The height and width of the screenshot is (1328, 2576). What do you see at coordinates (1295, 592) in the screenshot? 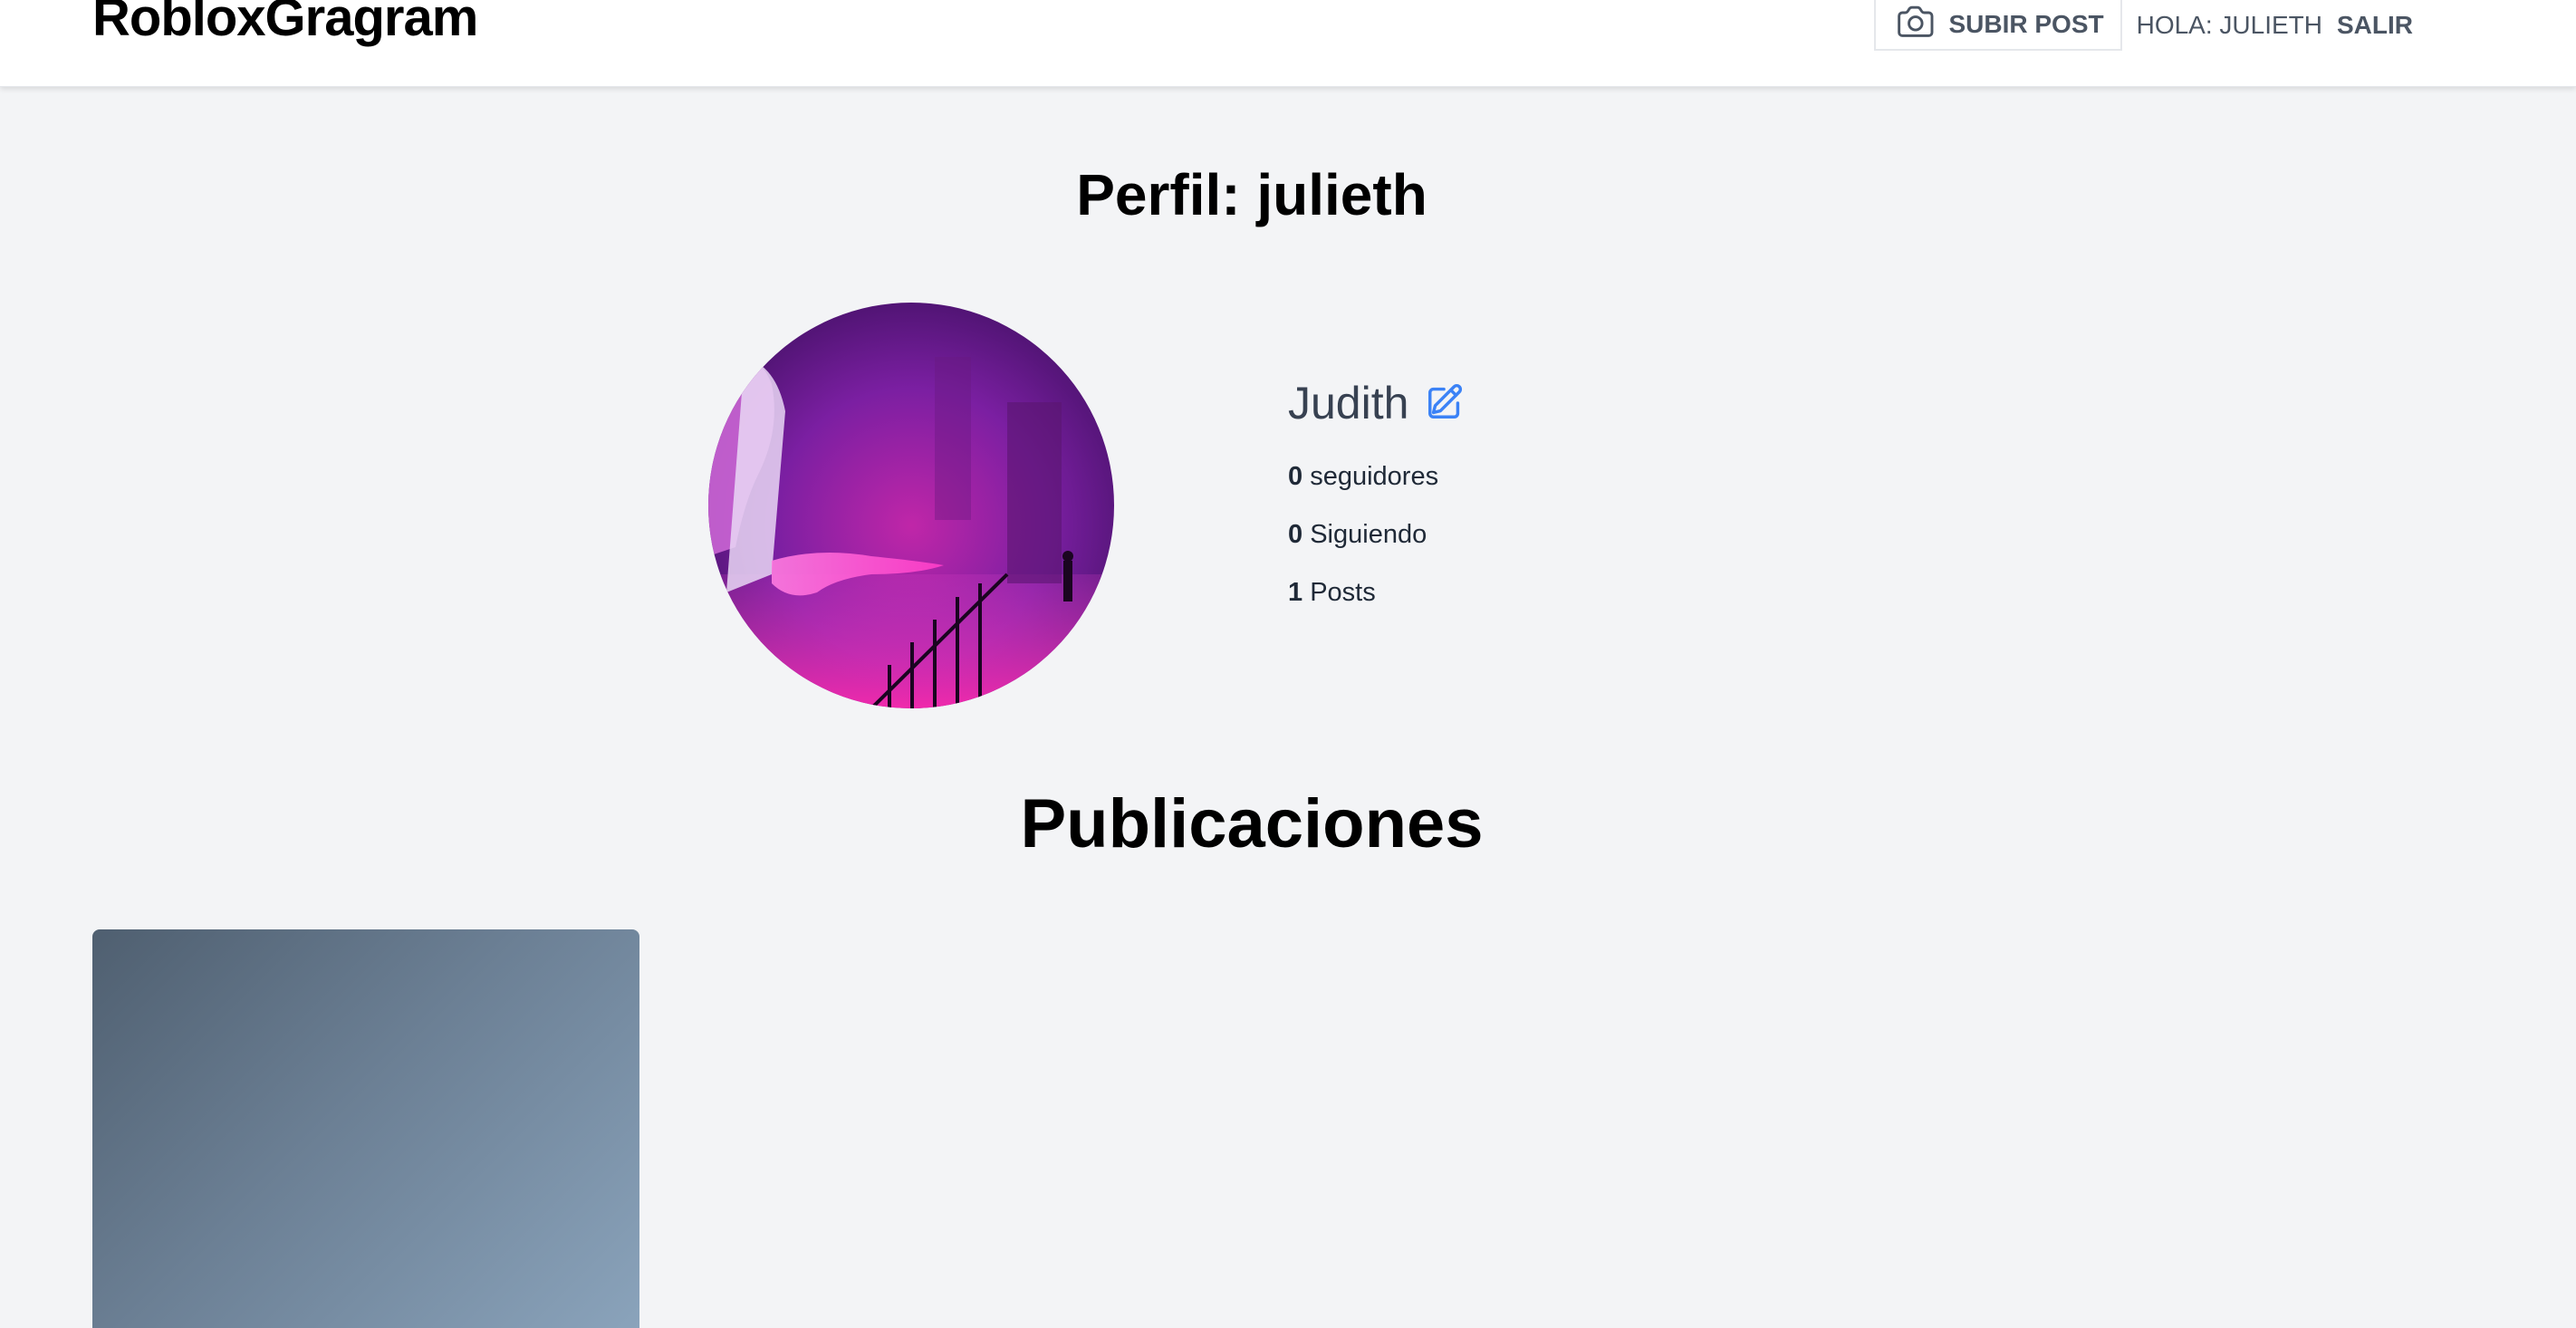
I see `posts-count: 1` at bounding box center [1295, 592].